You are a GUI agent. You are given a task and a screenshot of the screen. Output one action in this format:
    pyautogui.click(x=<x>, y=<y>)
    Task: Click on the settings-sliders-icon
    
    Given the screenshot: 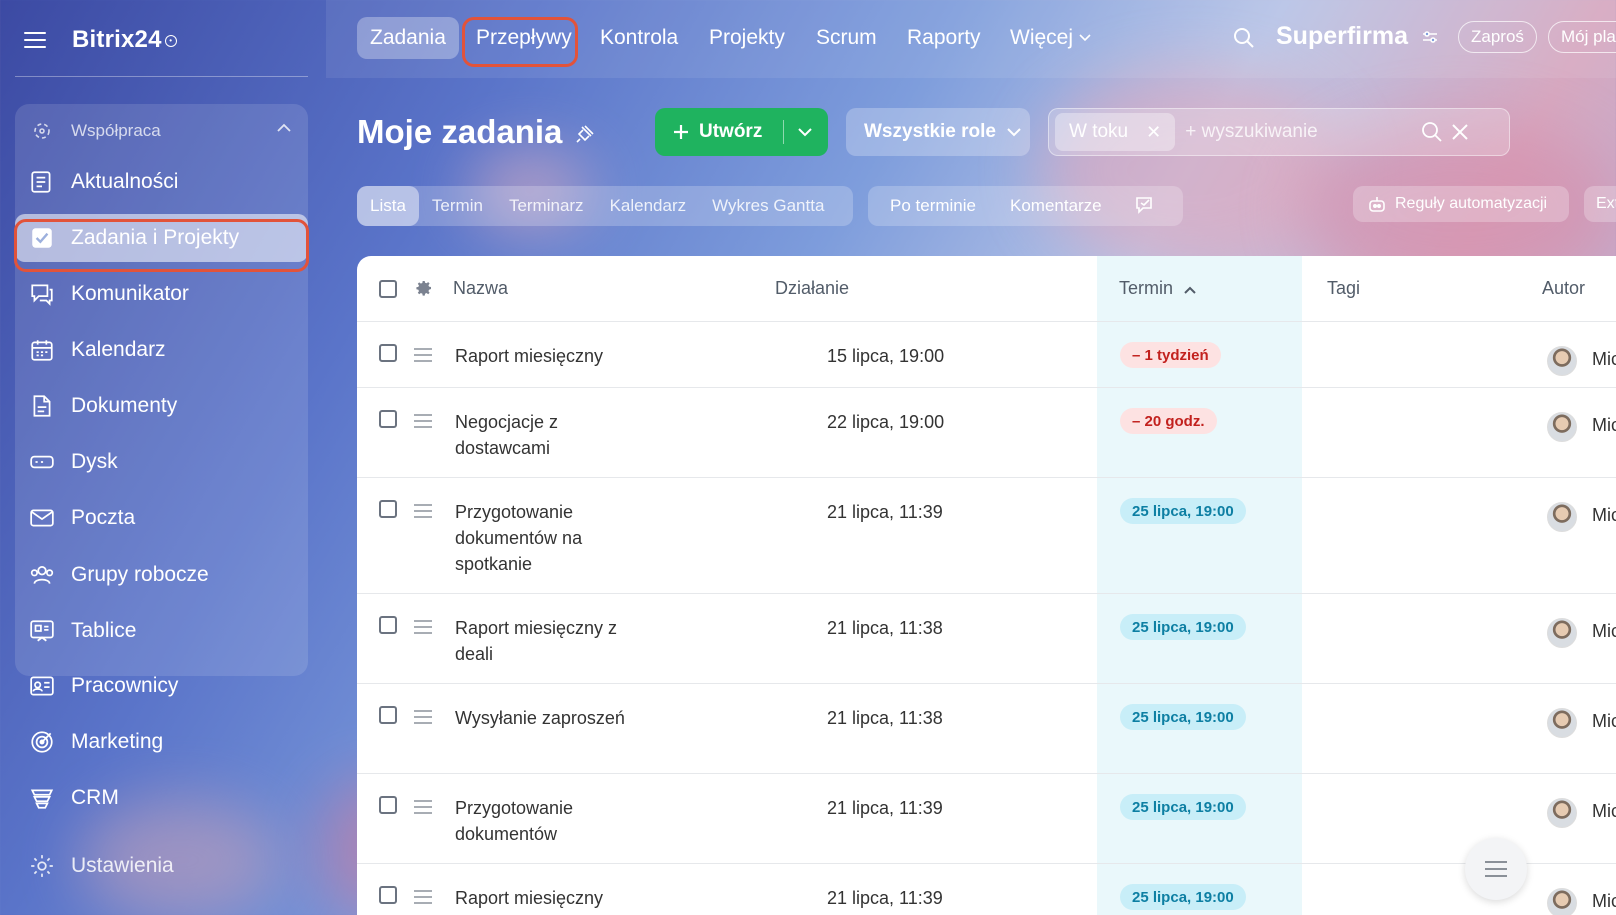 What is the action you would take?
    pyautogui.click(x=1430, y=37)
    